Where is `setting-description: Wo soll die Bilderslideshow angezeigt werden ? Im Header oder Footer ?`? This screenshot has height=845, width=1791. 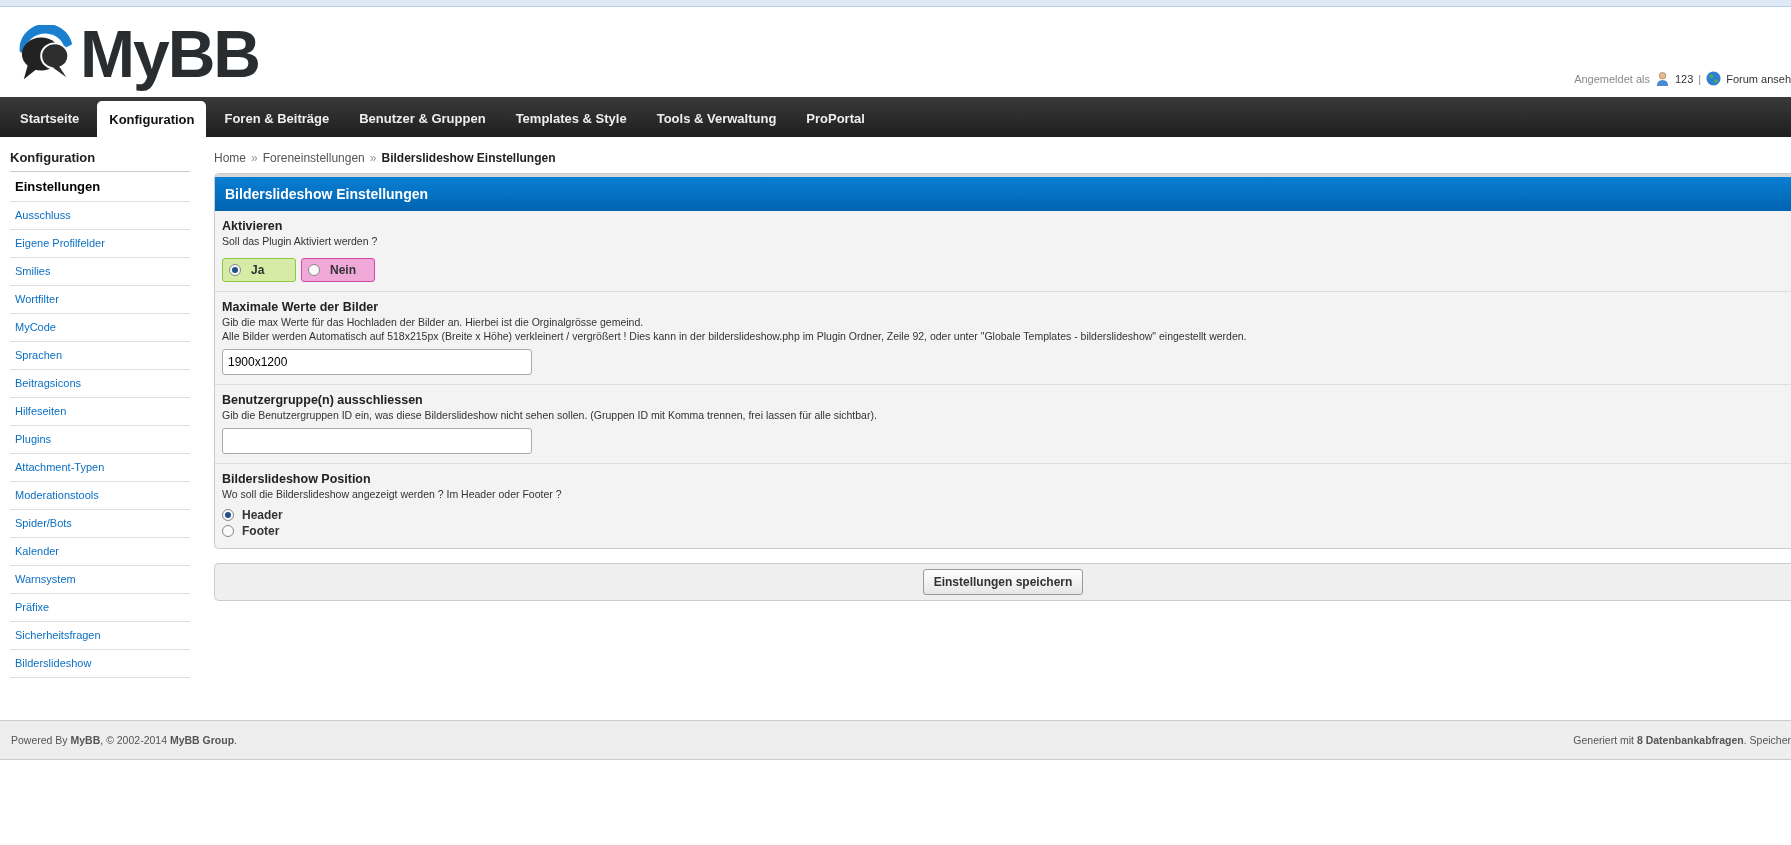 setting-description: Wo soll die Bilderslideshow angezeigt werden ? Im Header oder Footer ? is located at coordinates (392, 494).